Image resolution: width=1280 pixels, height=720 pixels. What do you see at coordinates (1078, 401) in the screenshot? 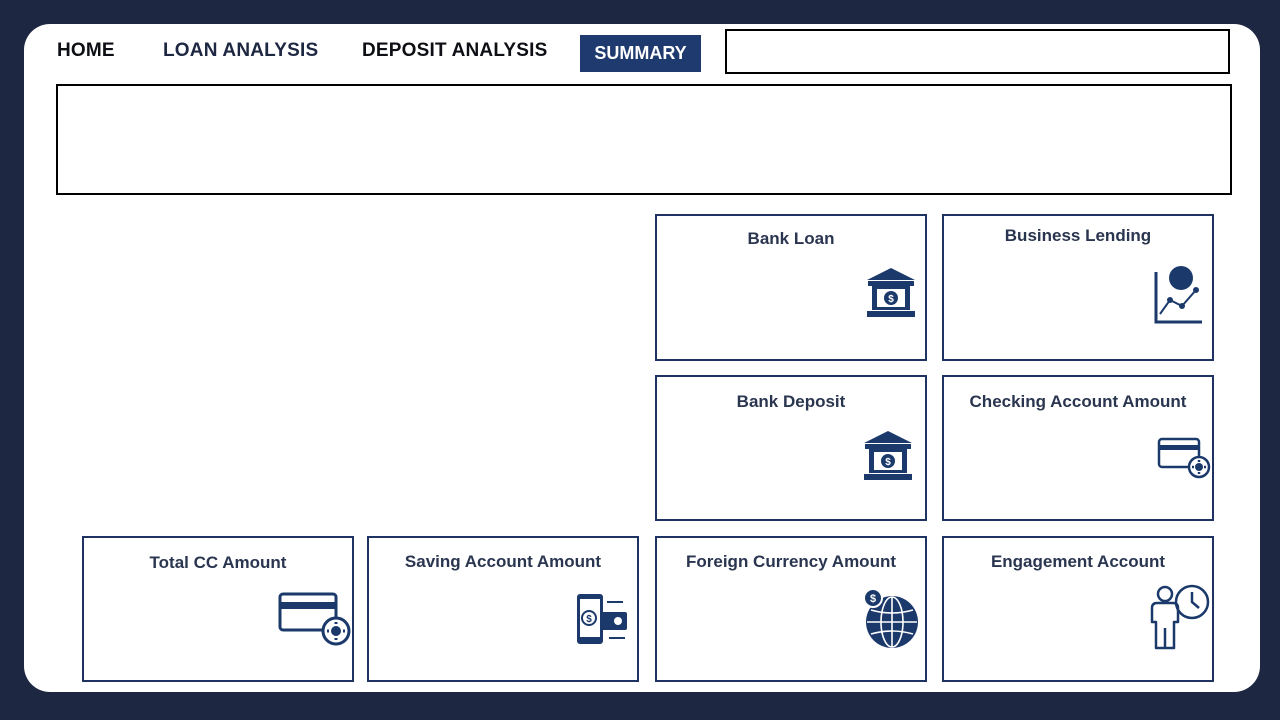
I see `card-title: Checking Account Amount` at bounding box center [1078, 401].